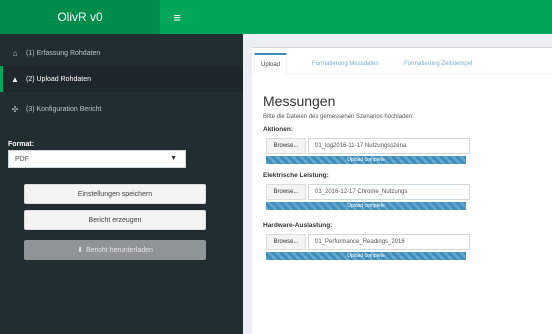  Describe the element at coordinates (119, 250) in the screenshot. I see `download-report-label: Bericht herunterladen` at that location.